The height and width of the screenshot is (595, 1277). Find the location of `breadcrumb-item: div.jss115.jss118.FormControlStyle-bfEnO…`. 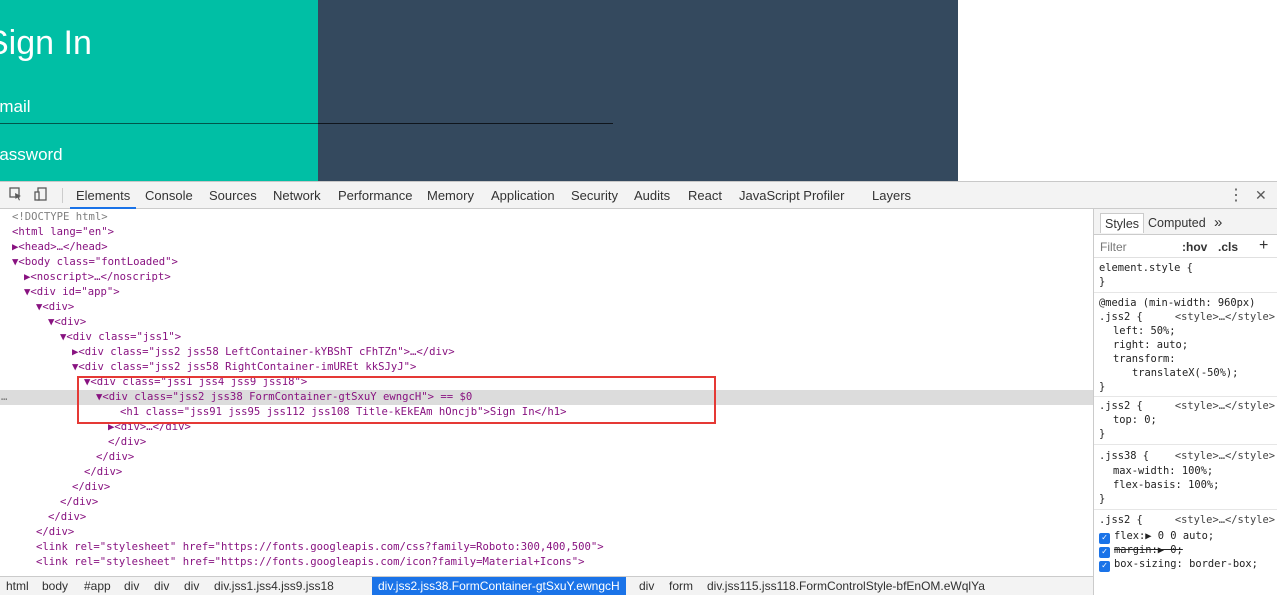

breadcrumb-item: div.jss115.jss118.FormControlStyle-bfEnO… is located at coordinates (846, 586).